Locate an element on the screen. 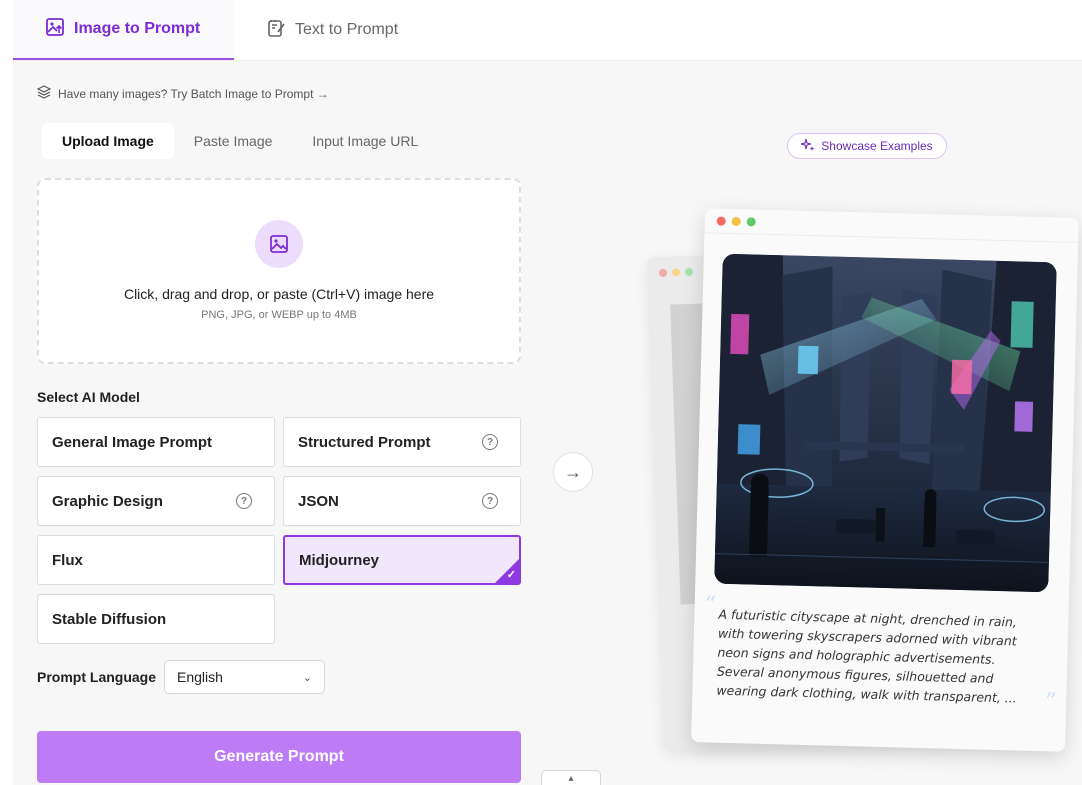 The width and height of the screenshot is (1082, 785). window-titlebar-divider is located at coordinates (891, 237).